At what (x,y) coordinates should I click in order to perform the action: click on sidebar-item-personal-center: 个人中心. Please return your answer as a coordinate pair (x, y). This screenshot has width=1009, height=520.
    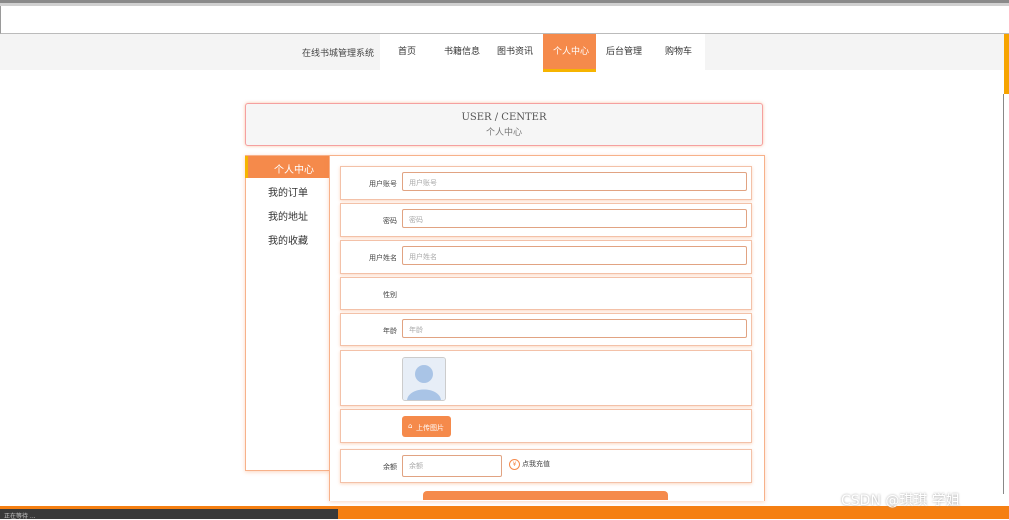
    Looking at the image, I should click on (287, 167).